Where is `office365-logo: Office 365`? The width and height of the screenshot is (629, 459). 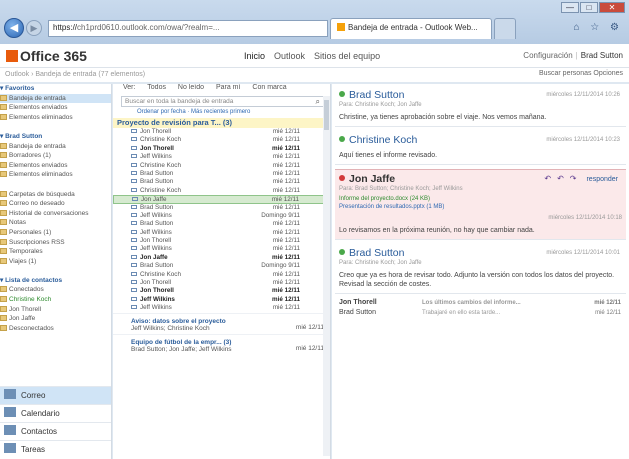 office365-logo: Office 365 is located at coordinates (46, 56).